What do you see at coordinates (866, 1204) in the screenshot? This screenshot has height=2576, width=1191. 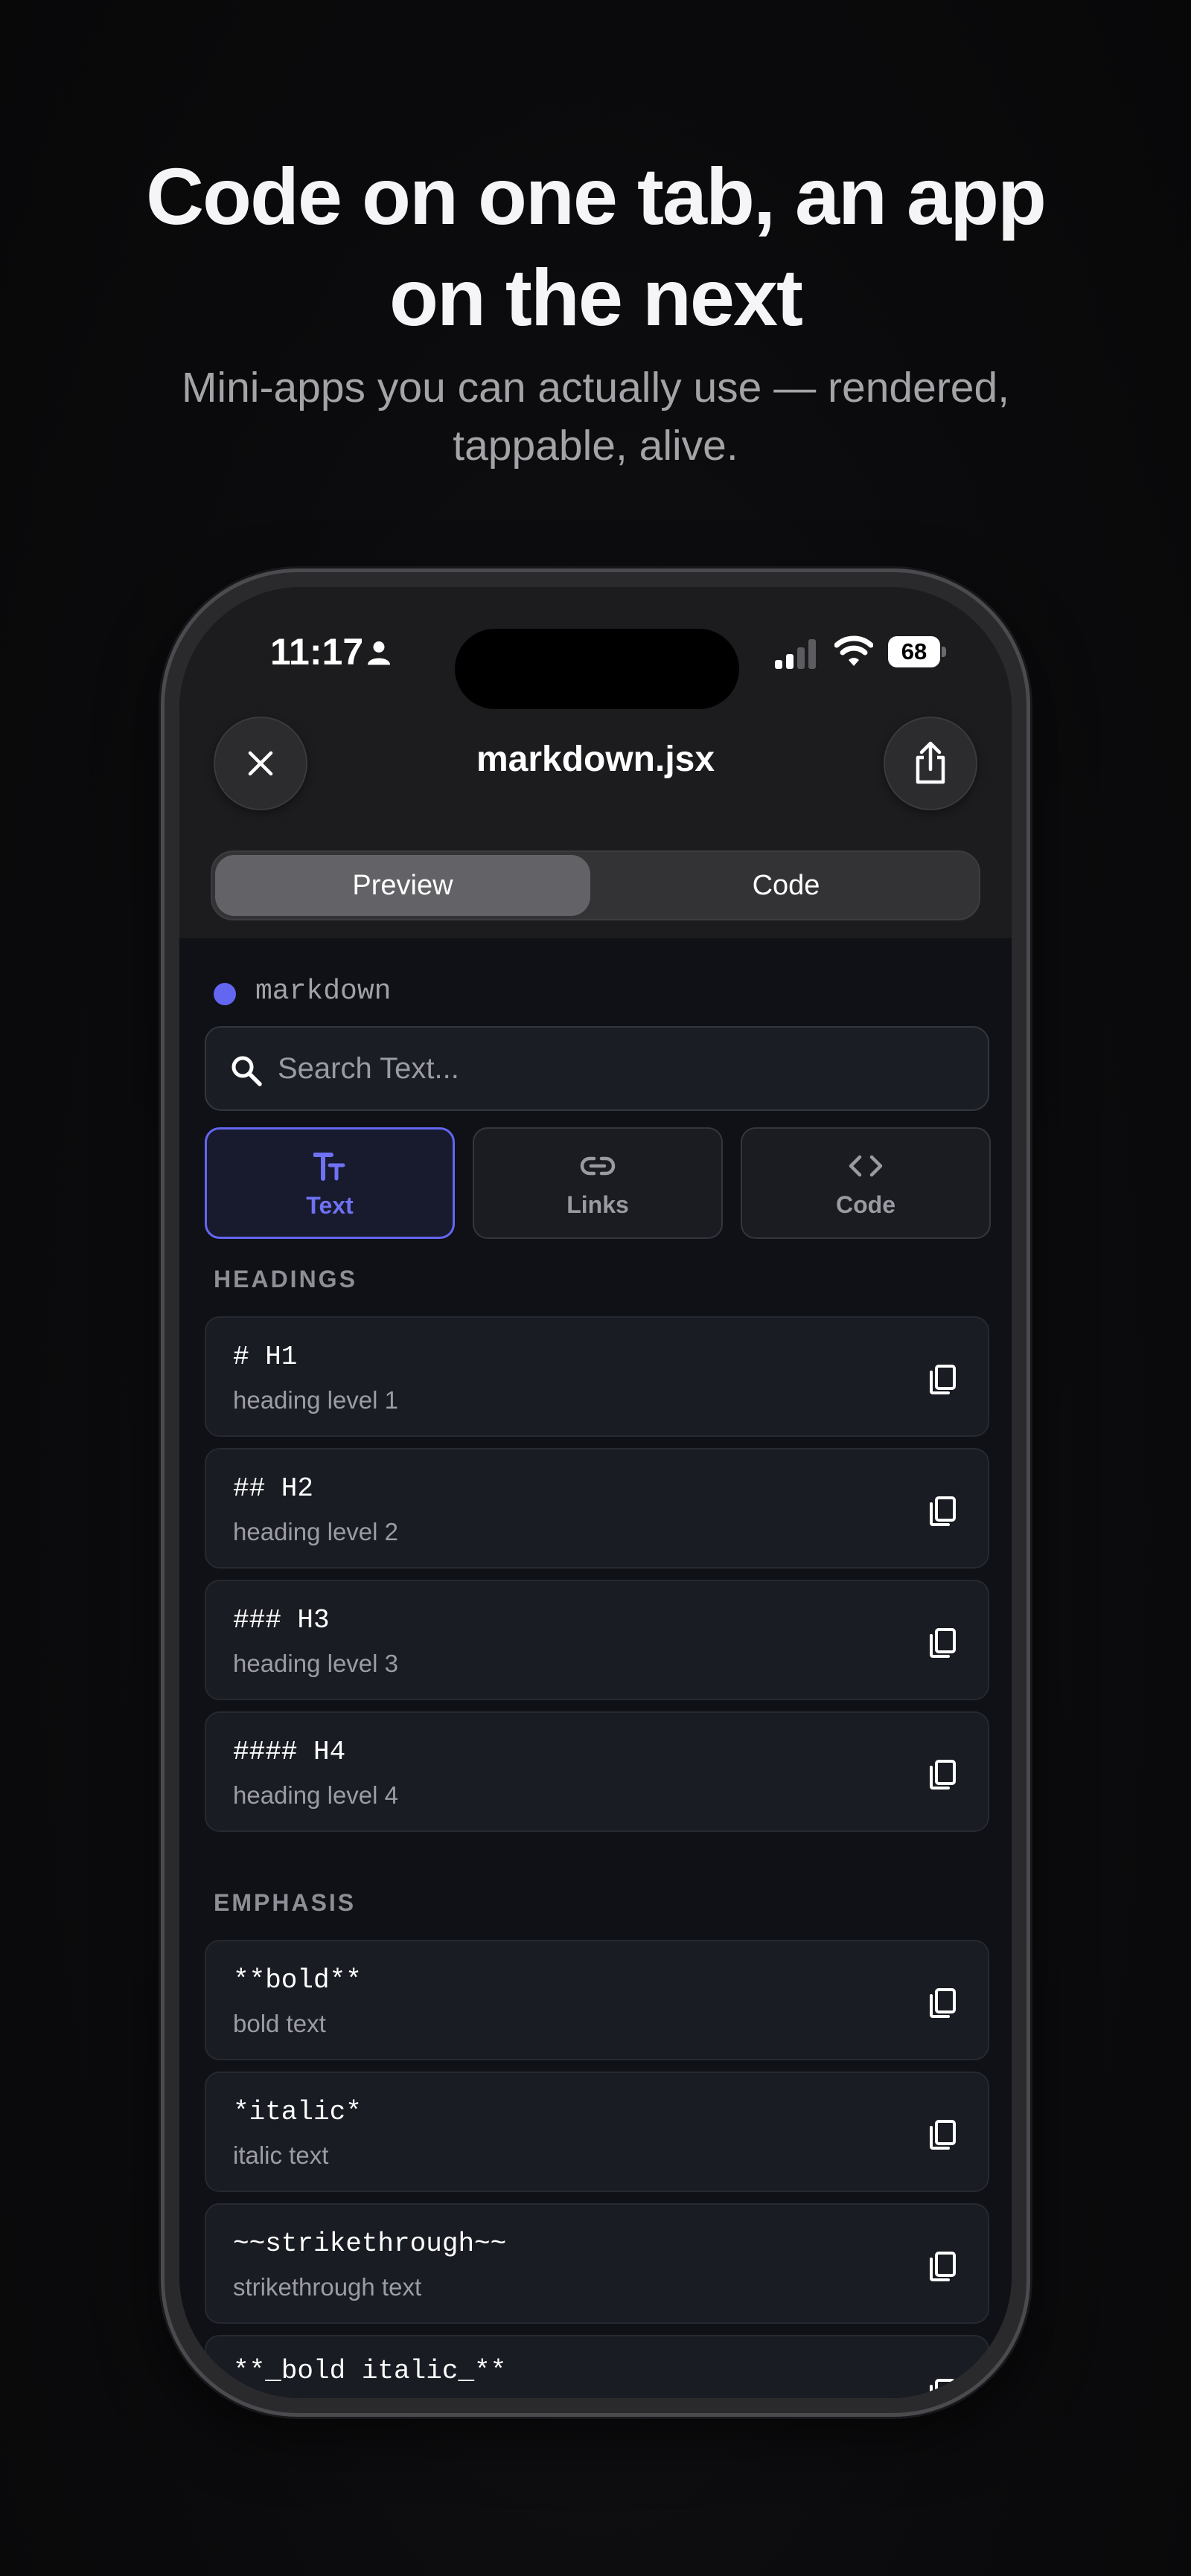 I see `tab-code-label: Code` at bounding box center [866, 1204].